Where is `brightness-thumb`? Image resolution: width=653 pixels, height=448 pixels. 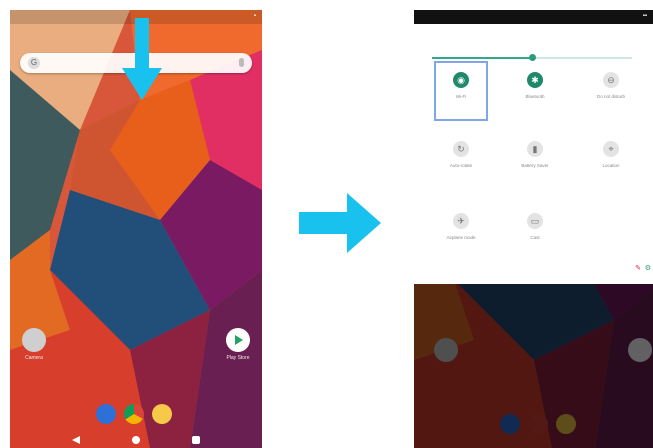
brightness-thumb is located at coordinates (532, 57).